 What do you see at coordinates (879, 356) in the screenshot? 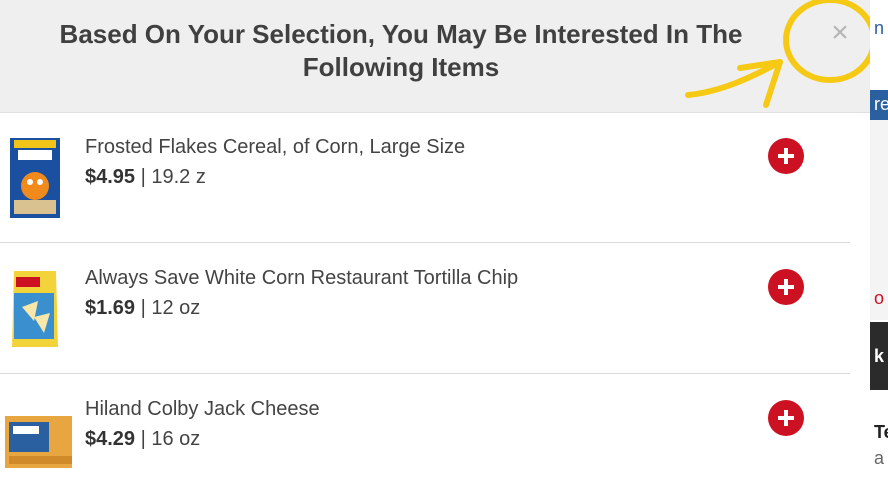
I see `background-text: k` at bounding box center [879, 356].